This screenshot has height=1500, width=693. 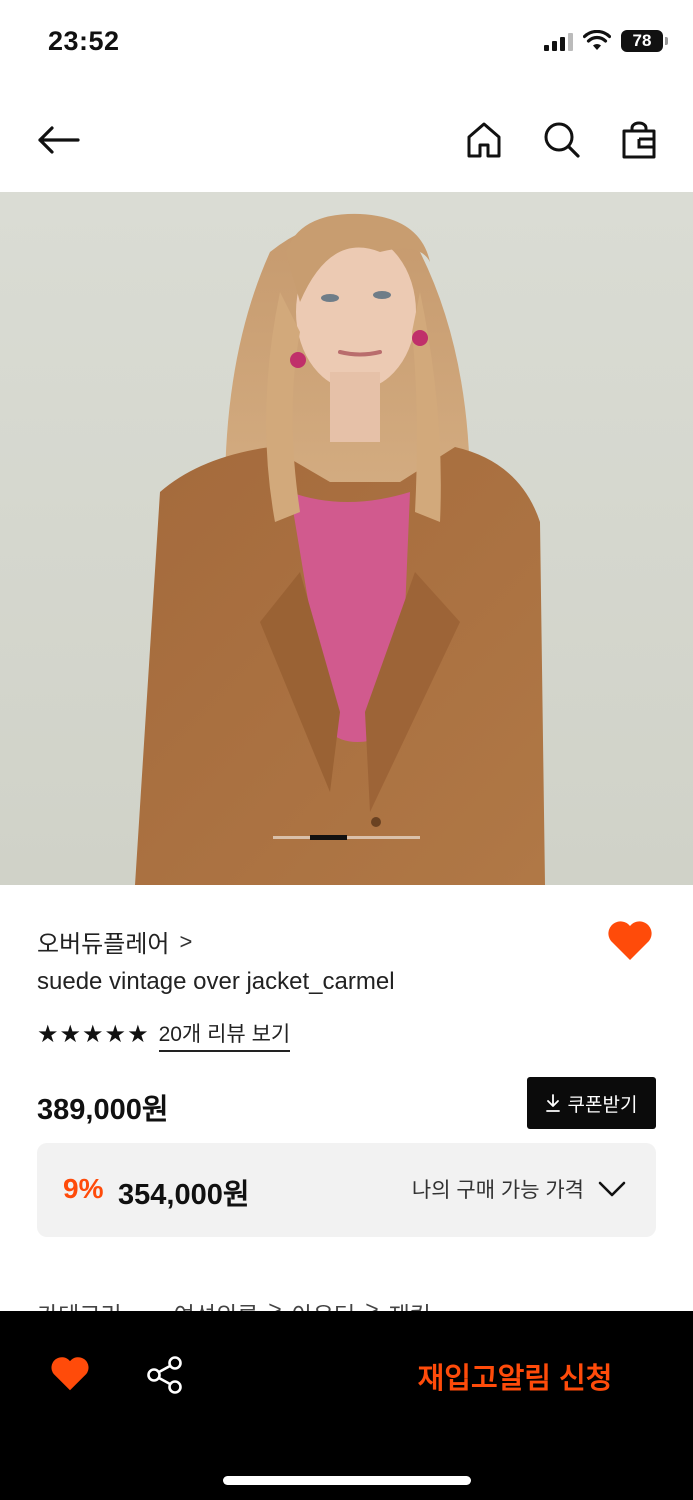 What do you see at coordinates (216, 981) in the screenshot?
I see `product-name: suede vintage over jacket_carmel` at bounding box center [216, 981].